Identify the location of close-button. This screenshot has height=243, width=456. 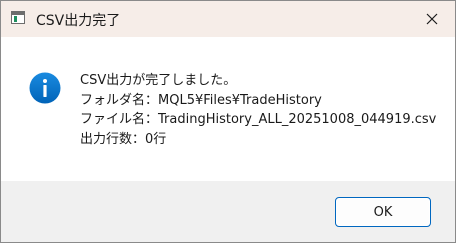
(432, 19).